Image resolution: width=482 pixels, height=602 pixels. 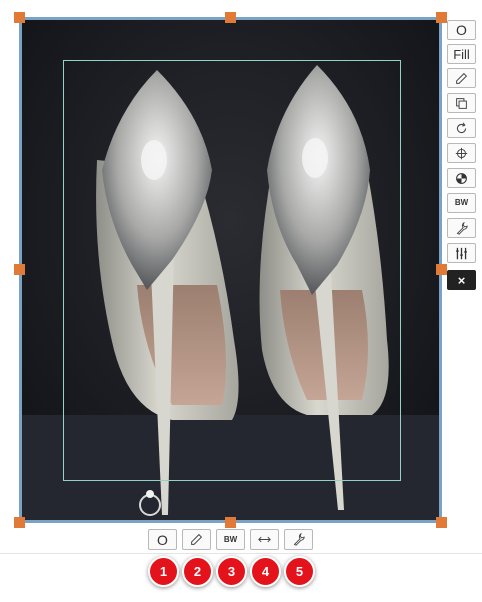 What do you see at coordinates (19, 17) in the screenshot?
I see `resize-handle-top-left` at bounding box center [19, 17].